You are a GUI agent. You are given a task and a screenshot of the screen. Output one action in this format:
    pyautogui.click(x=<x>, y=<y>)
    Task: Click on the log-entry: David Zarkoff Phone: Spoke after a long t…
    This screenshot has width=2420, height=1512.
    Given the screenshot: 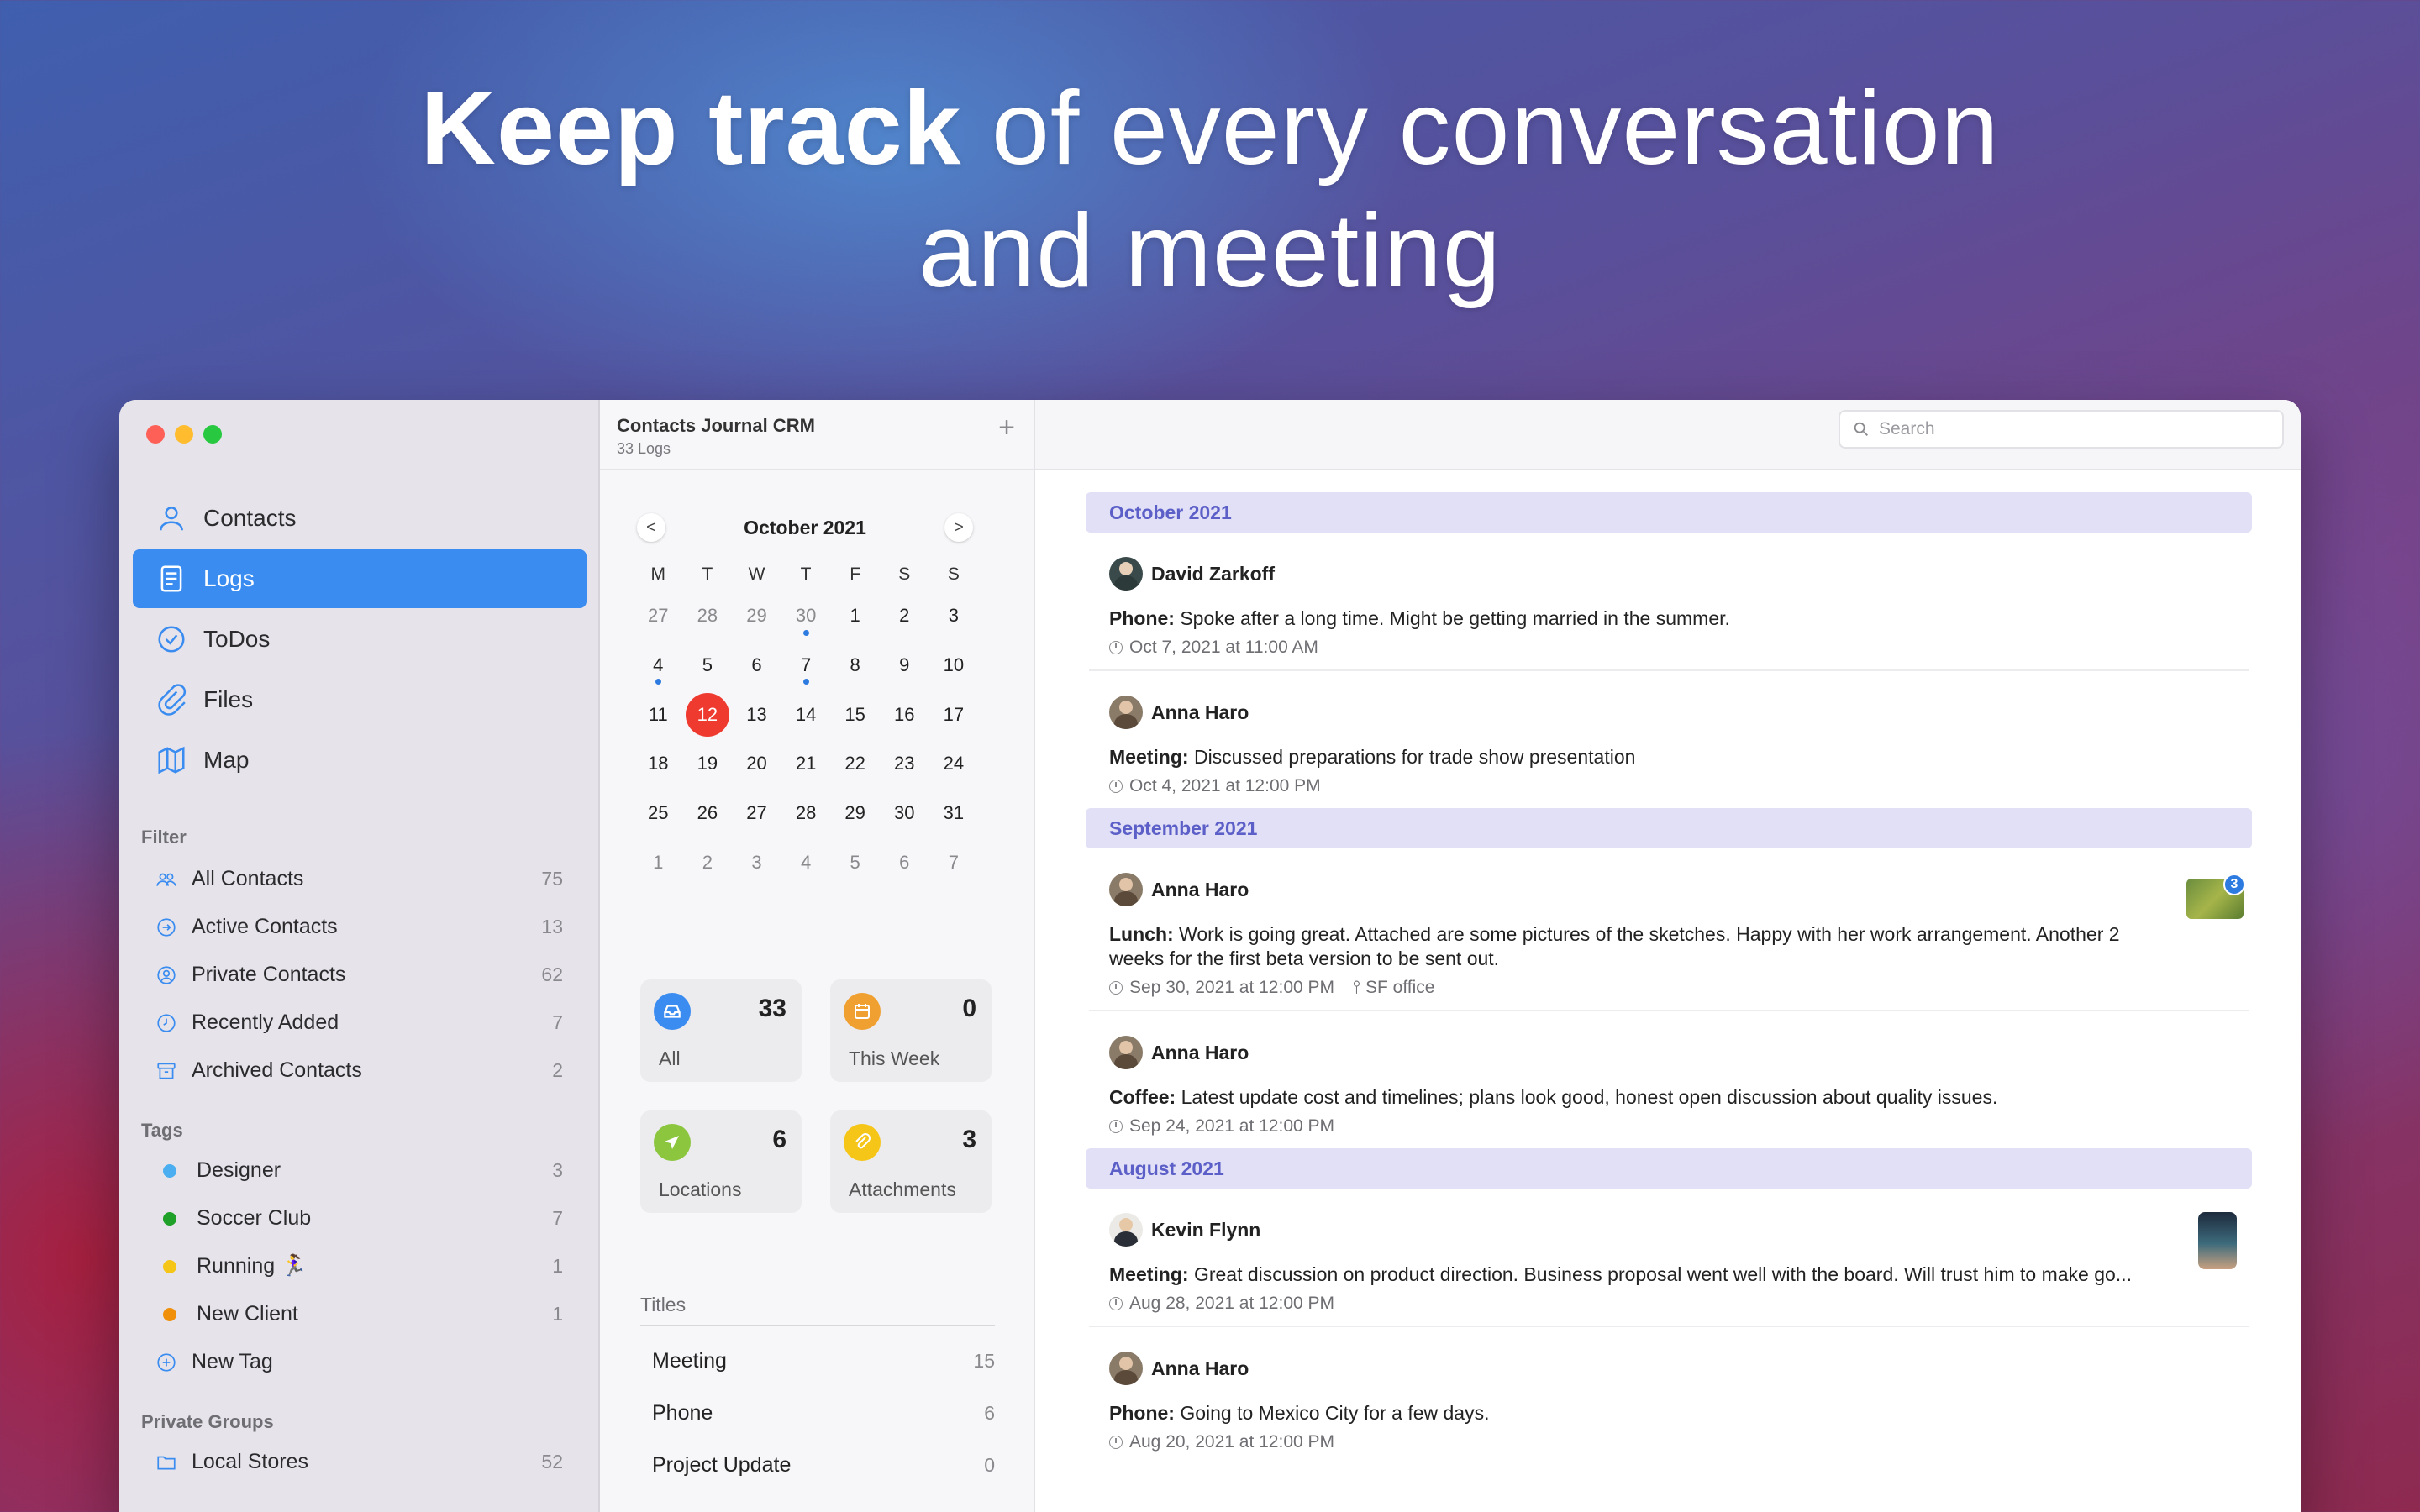 What is the action you would take?
    pyautogui.click(x=1669, y=602)
    